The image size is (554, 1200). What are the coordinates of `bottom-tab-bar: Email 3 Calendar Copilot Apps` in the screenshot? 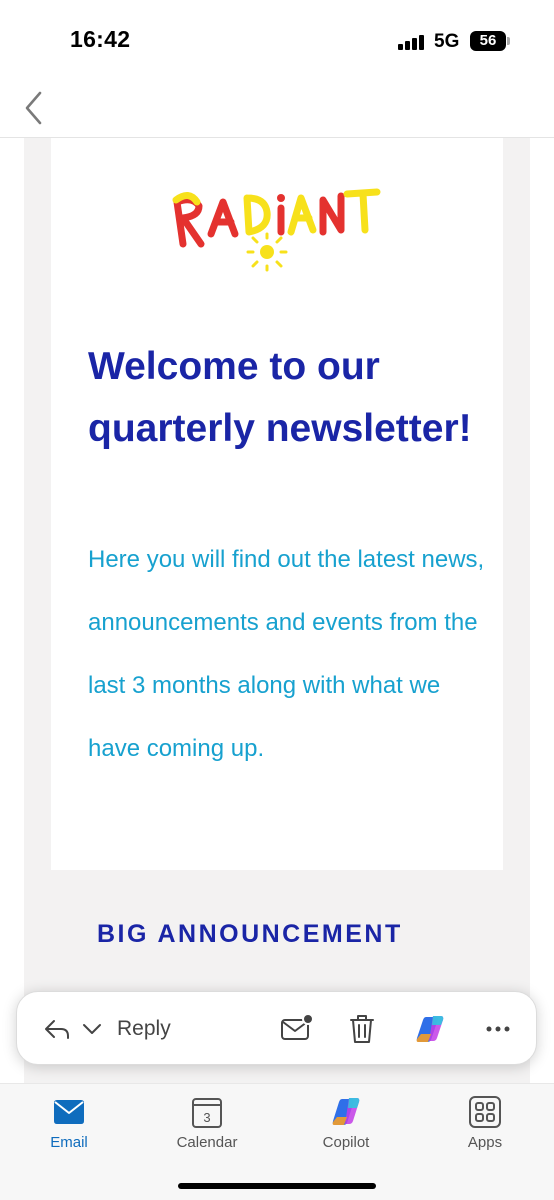 It's located at (277, 1141).